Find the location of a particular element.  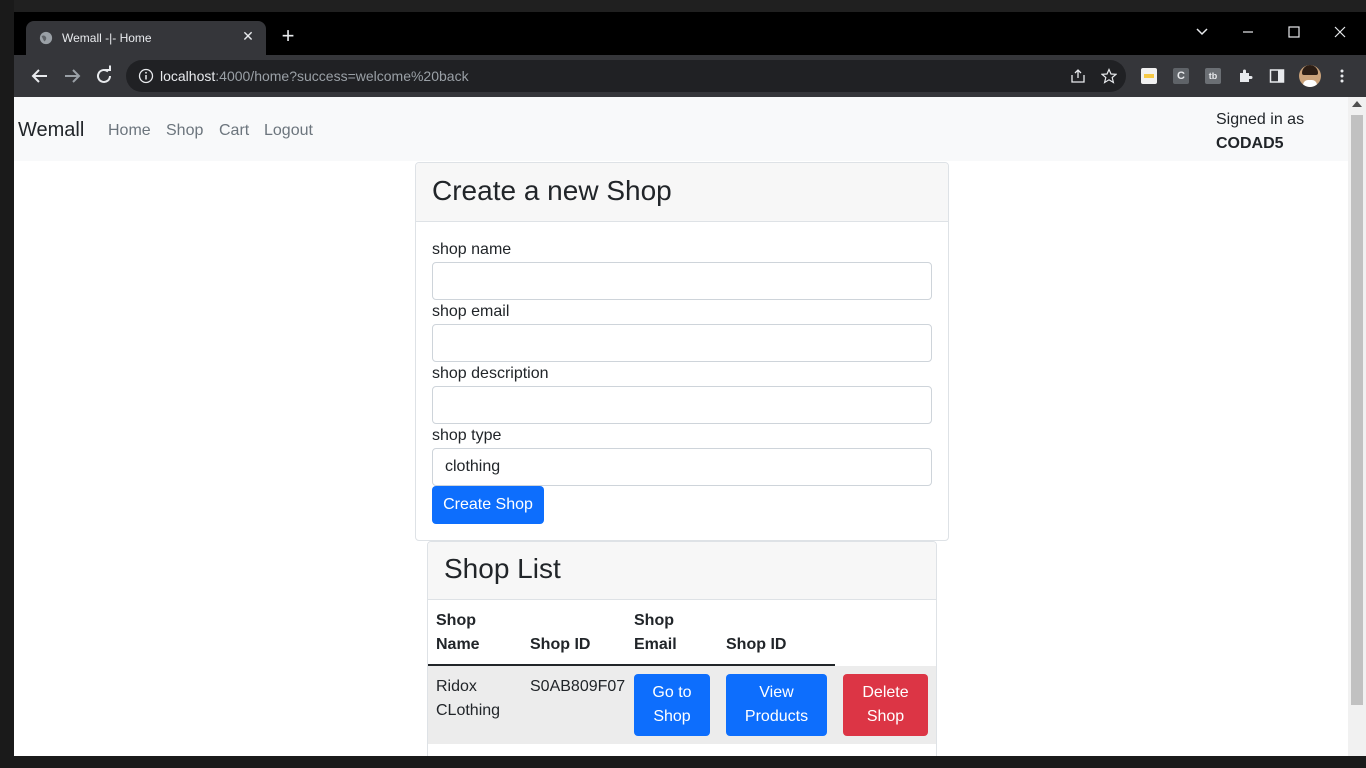

shop-type-label: shop type is located at coordinates (467, 435).